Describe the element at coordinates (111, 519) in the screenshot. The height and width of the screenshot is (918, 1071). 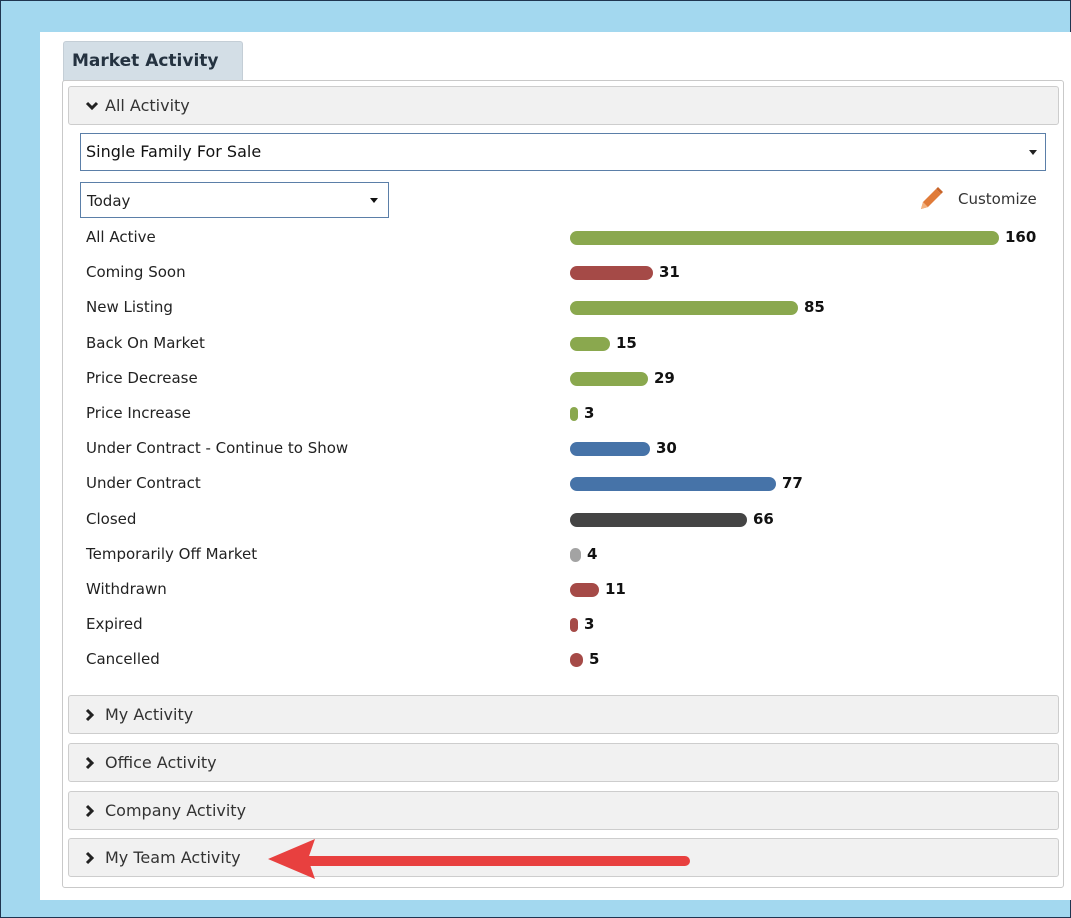
I see `activity-label: Closed` at that location.